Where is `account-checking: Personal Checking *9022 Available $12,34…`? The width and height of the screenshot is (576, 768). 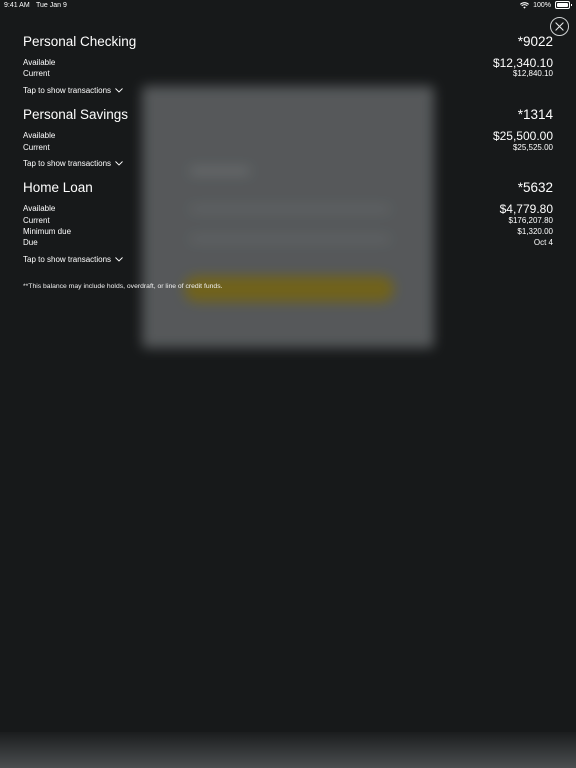 account-checking: Personal Checking *9022 Available $12,34… is located at coordinates (288, 66).